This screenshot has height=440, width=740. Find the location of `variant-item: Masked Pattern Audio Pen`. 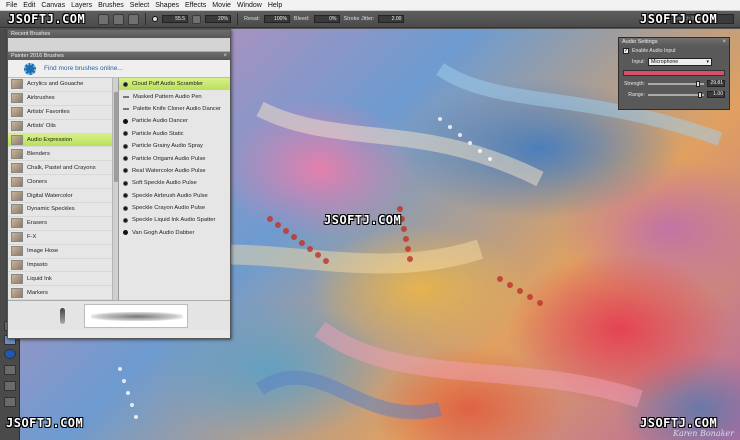

variant-item: Masked Pattern Audio Pen is located at coordinates (174, 96).